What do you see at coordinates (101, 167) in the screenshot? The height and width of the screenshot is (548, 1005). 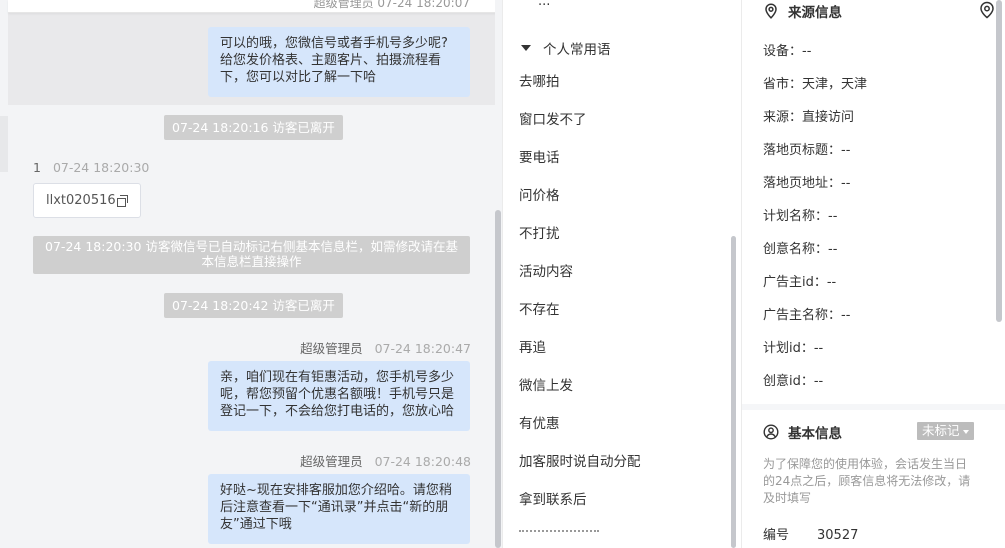 I see `visitor-time: 07-24 18:20:30` at bounding box center [101, 167].